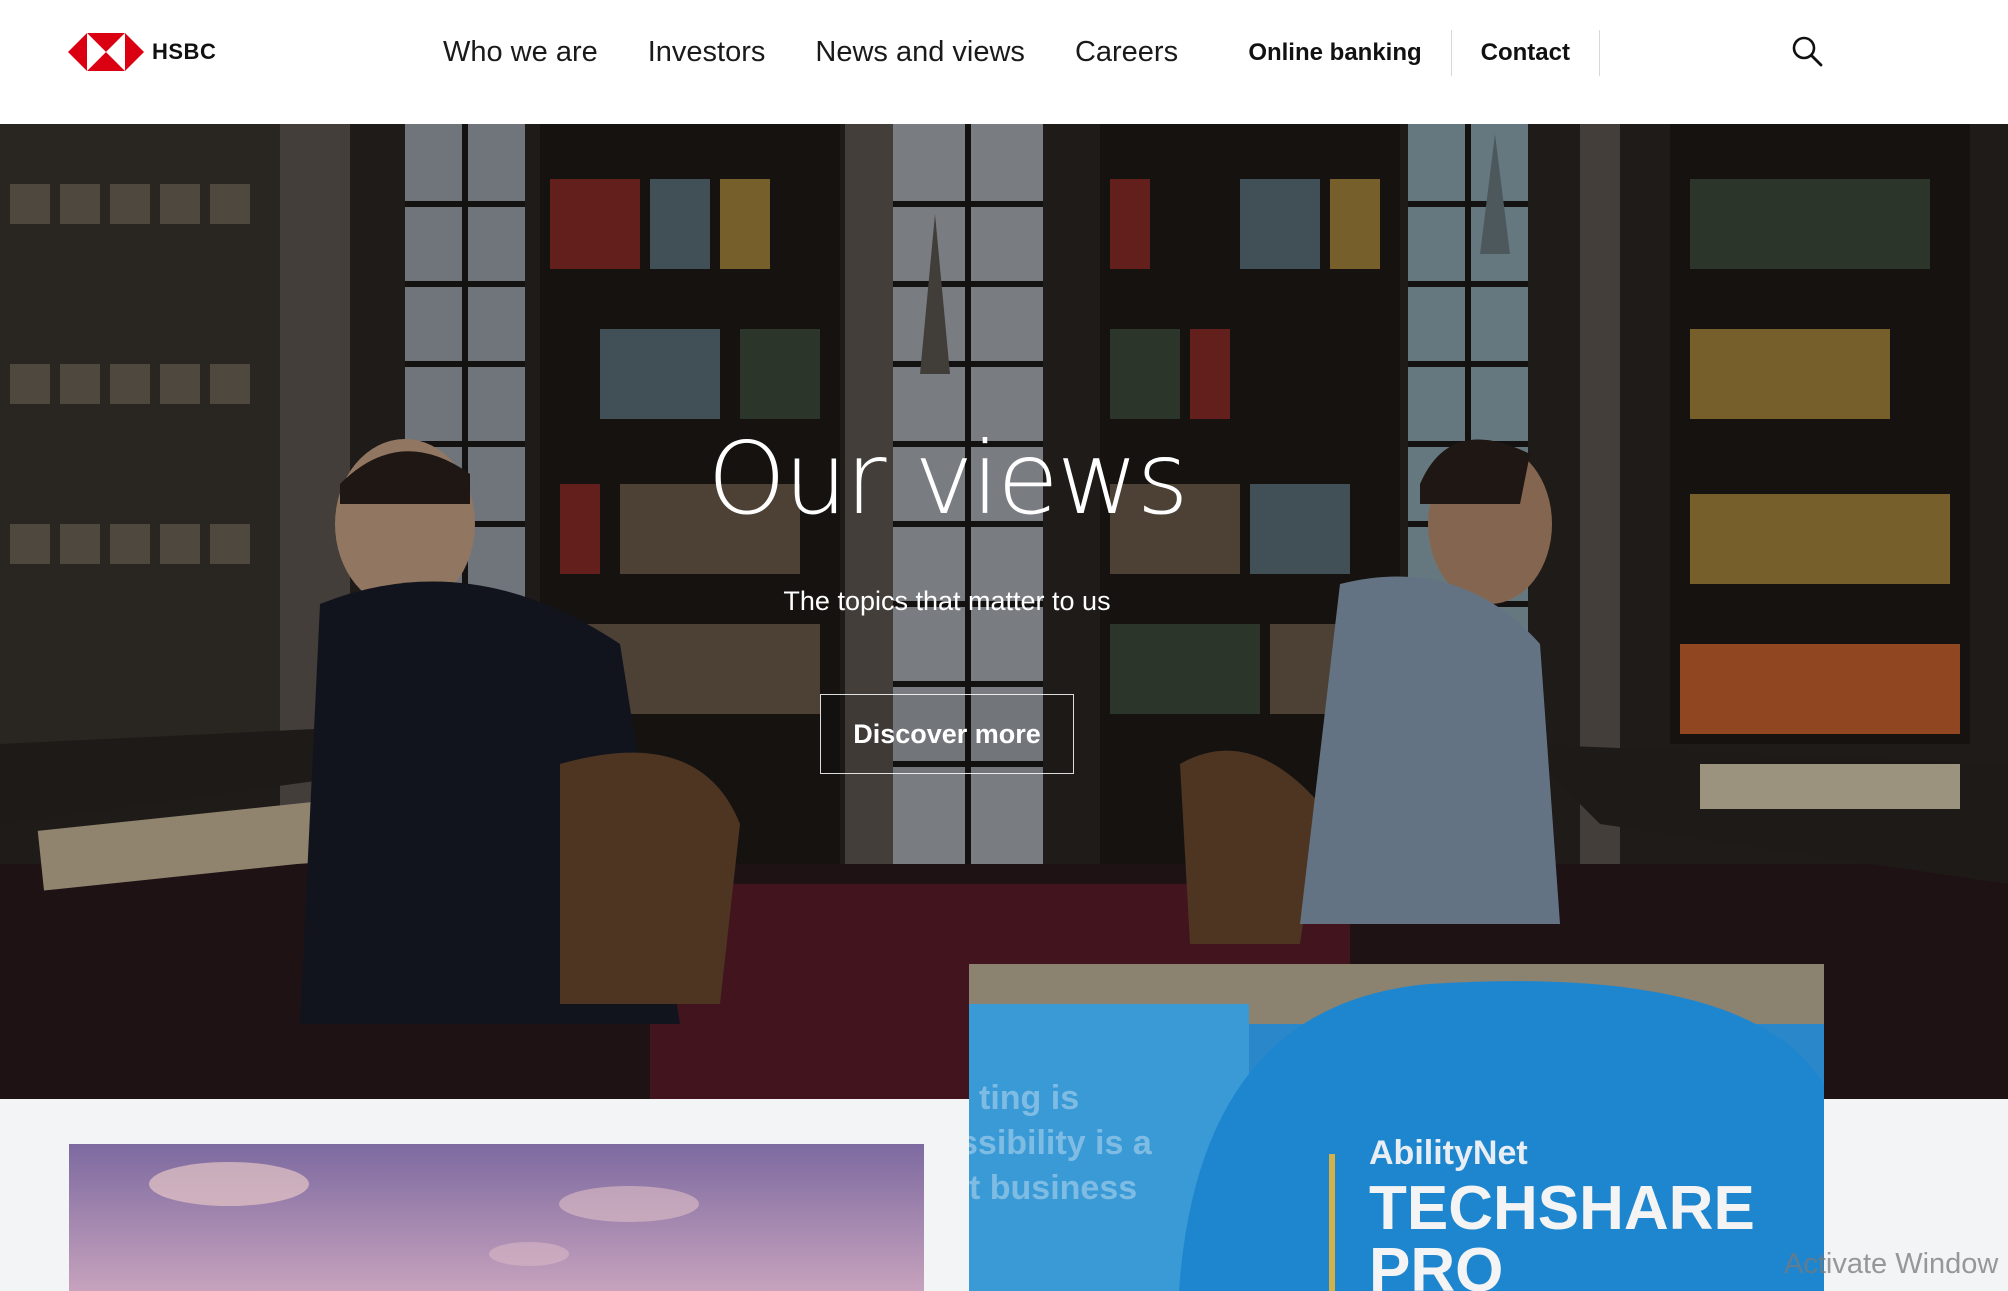 The width and height of the screenshot is (2008, 1291). I want to click on nav-item-careers: Careers, so click(1126, 52).